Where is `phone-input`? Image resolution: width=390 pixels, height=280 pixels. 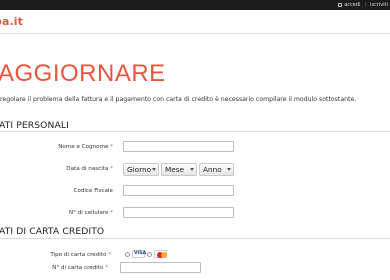
phone-input is located at coordinates (178, 212).